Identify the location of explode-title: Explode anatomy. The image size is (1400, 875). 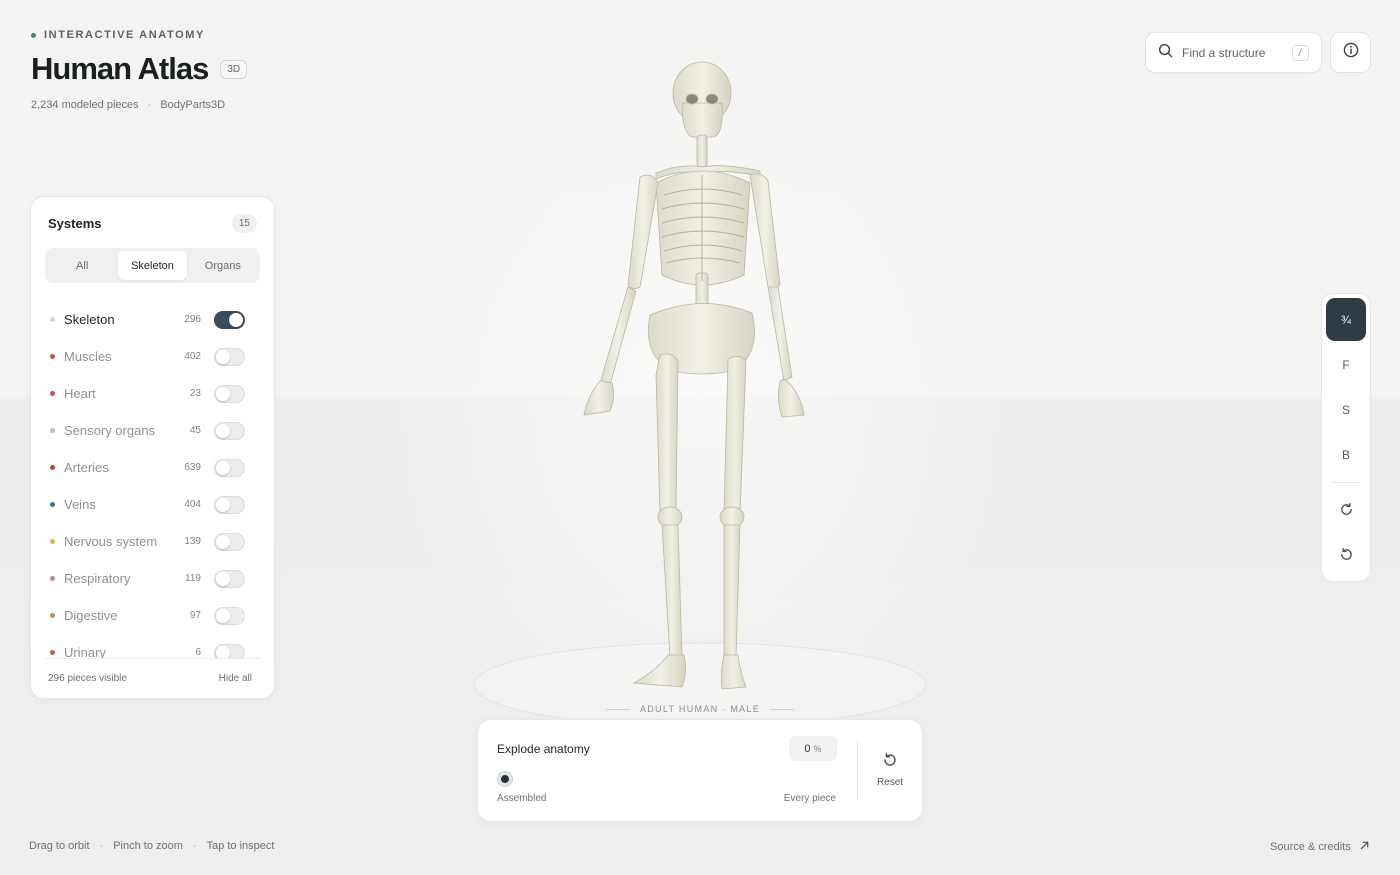
(543, 749).